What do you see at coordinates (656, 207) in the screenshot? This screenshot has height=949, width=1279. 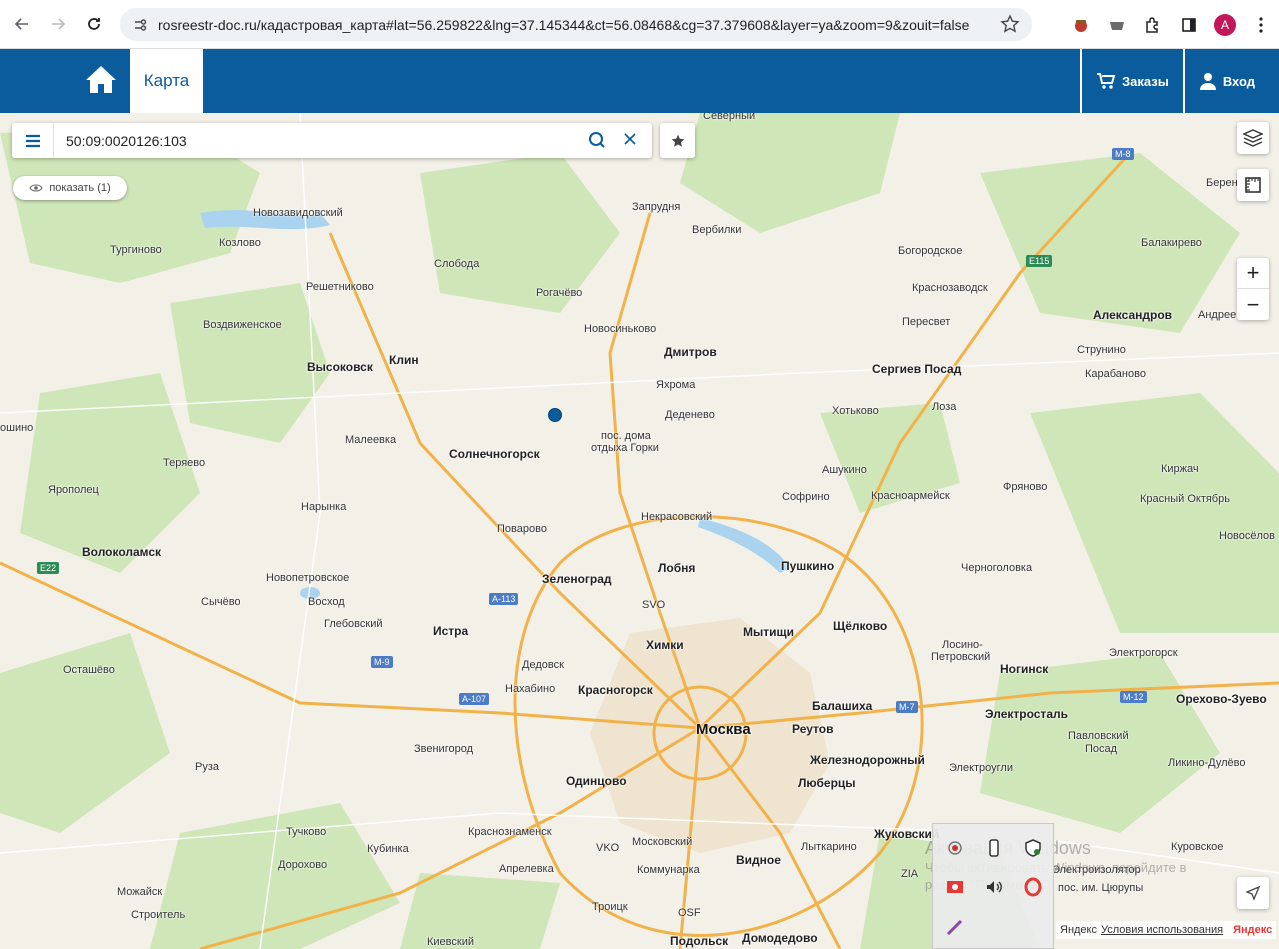 I see `map-label: Запрудня` at bounding box center [656, 207].